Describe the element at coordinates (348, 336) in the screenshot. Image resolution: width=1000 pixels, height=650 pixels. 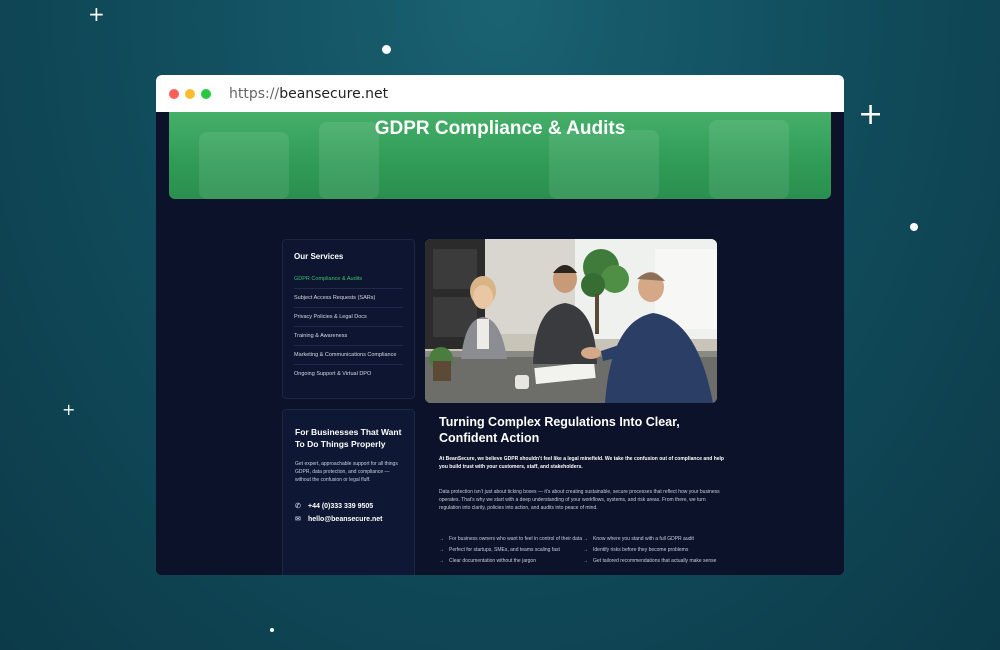
I see `sidebar-item-training: Training & Awareness` at that location.